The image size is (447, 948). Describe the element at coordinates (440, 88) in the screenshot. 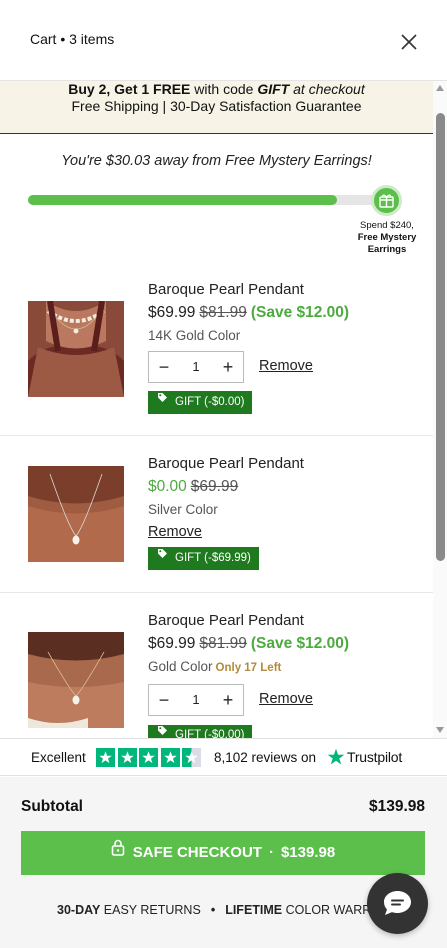

I see `scroll-up-arrow-icon` at that location.